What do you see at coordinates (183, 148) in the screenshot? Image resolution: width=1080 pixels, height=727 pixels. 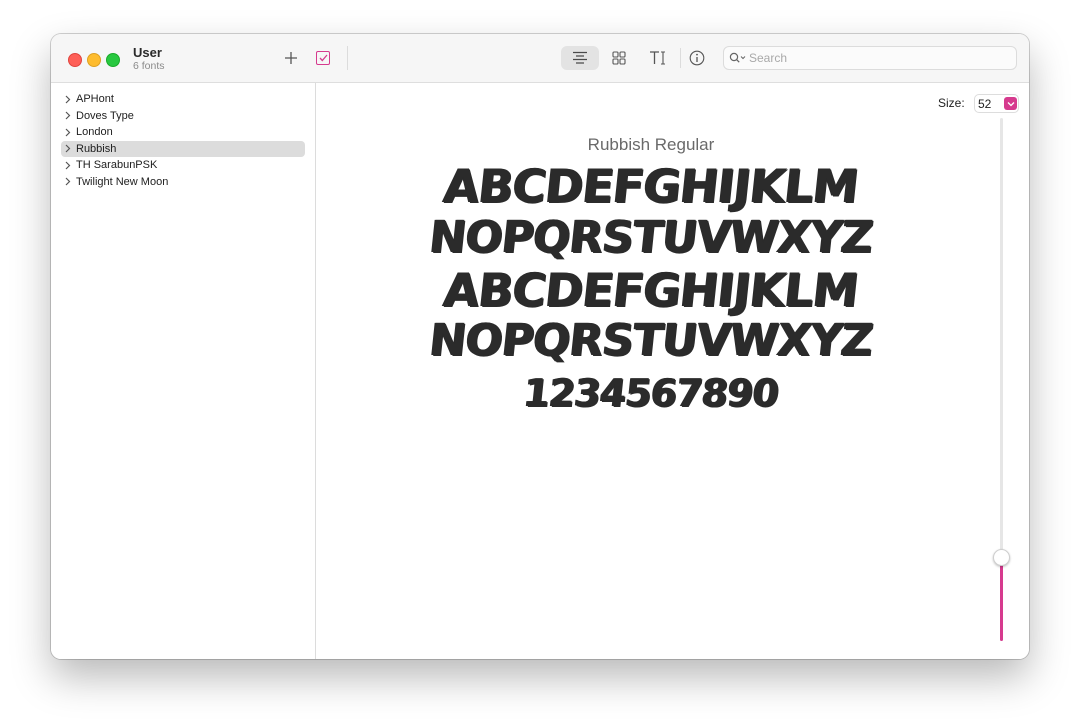 I see `sidebar-item-rubbish: Rubbish` at bounding box center [183, 148].